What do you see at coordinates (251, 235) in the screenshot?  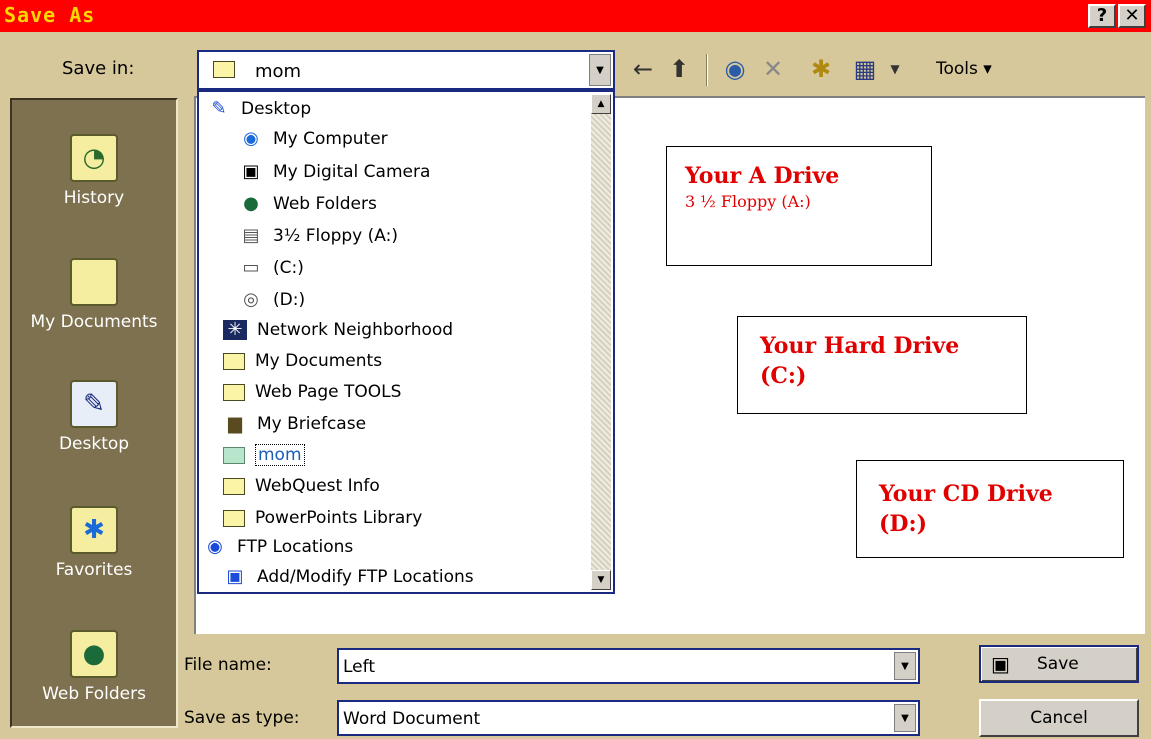 I see `floppy-drive-icon: ▤` at bounding box center [251, 235].